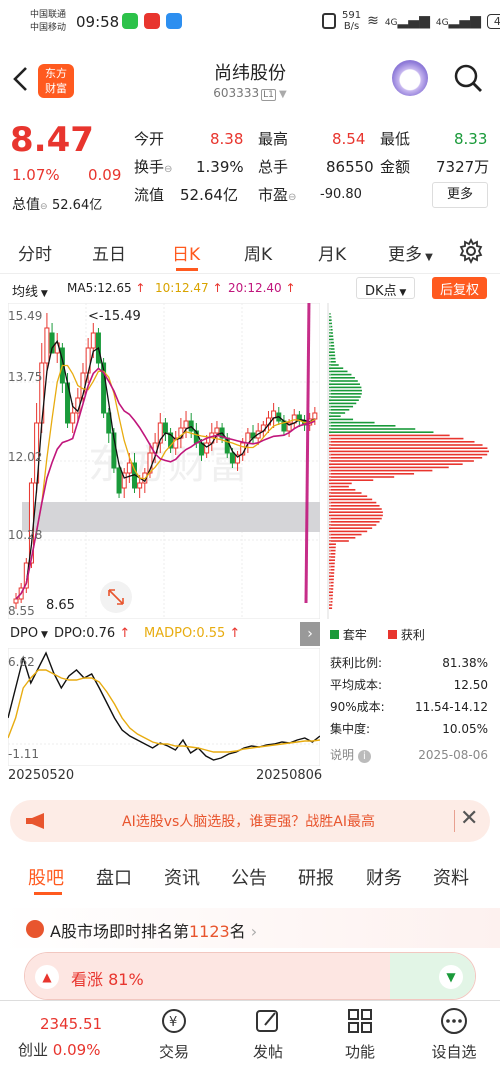 This screenshot has width=500, height=1083. What do you see at coordinates (29, 633) in the screenshot?
I see `dpo-select: DPO ▼` at bounding box center [29, 633].